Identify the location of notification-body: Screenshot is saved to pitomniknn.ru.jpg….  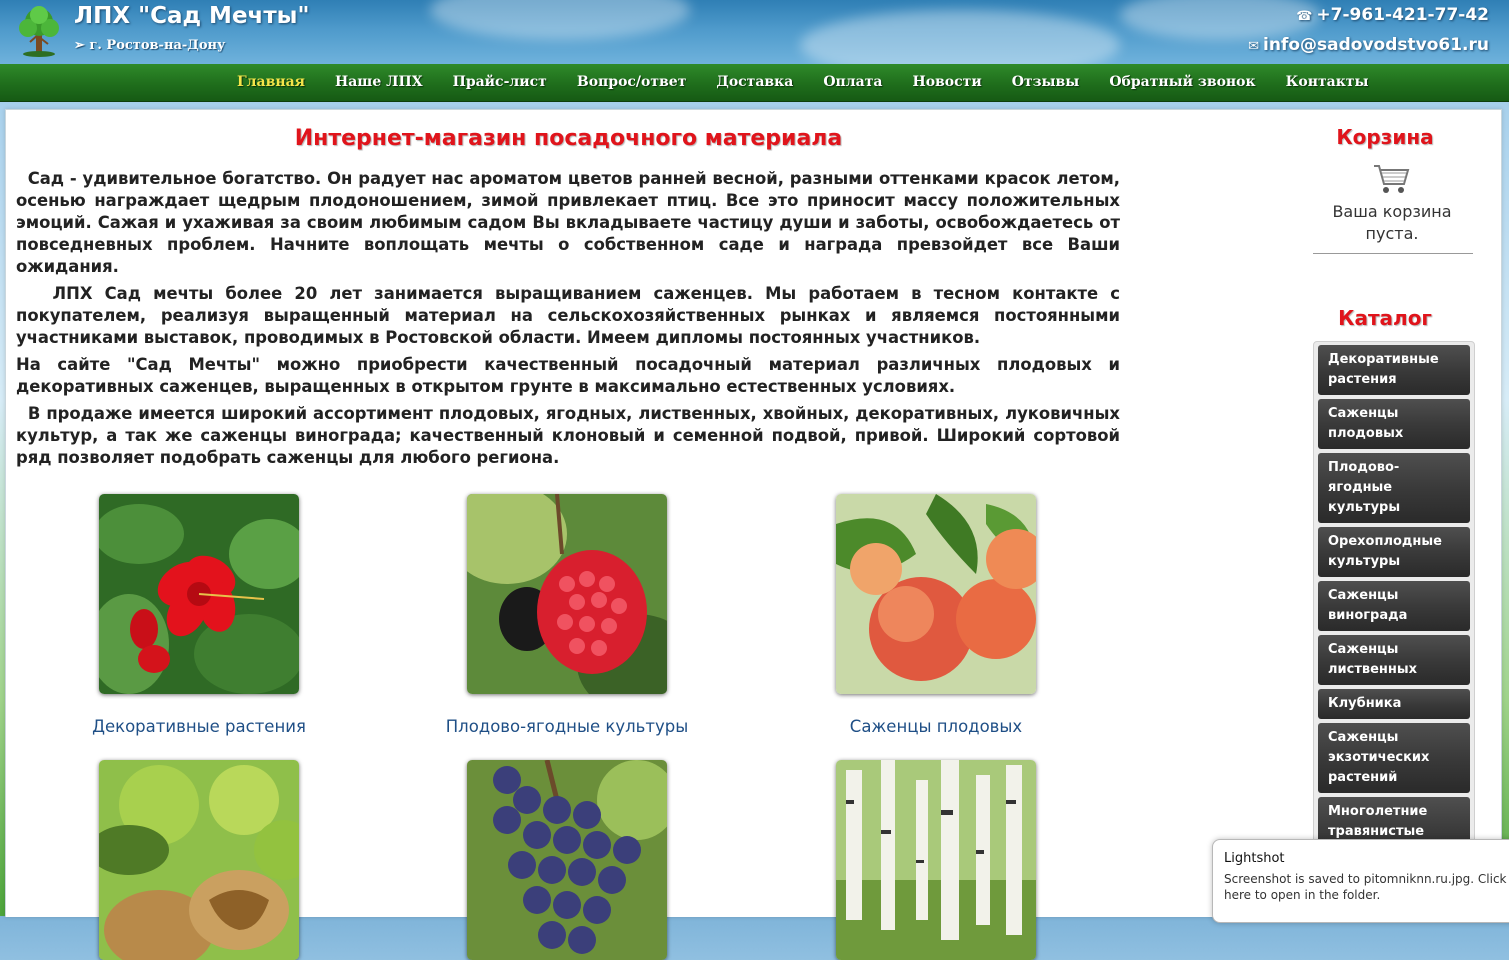
(1365, 887).